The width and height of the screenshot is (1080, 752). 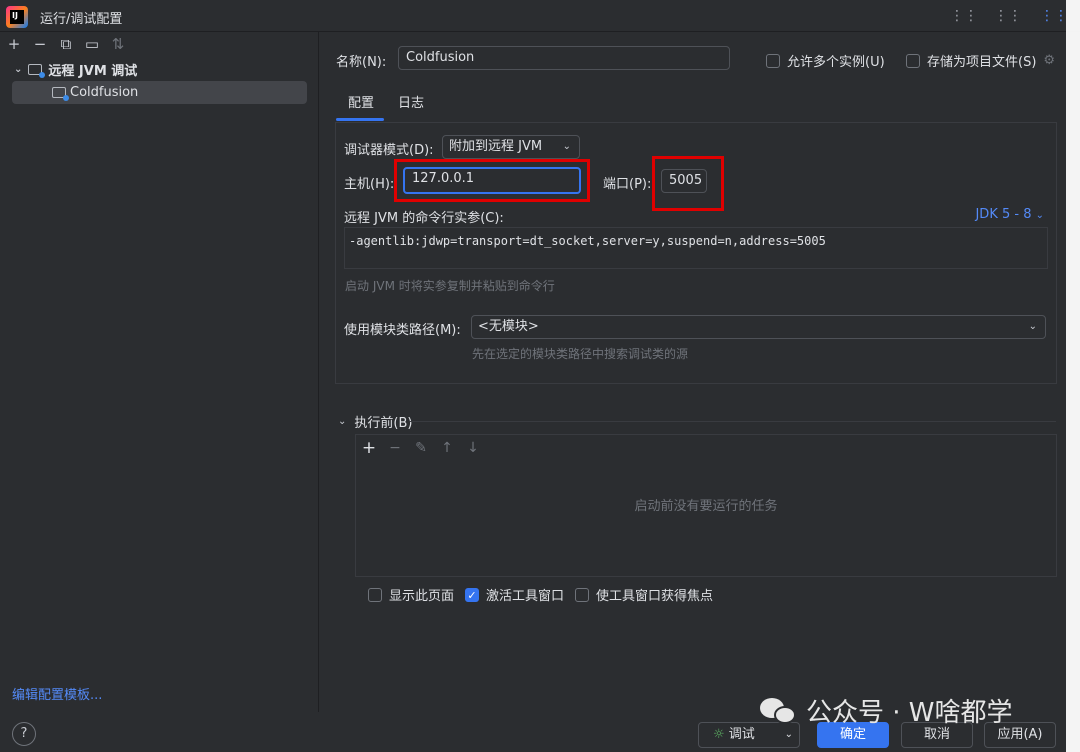 I want to click on copy-icon: ⧉, so click(x=66, y=44).